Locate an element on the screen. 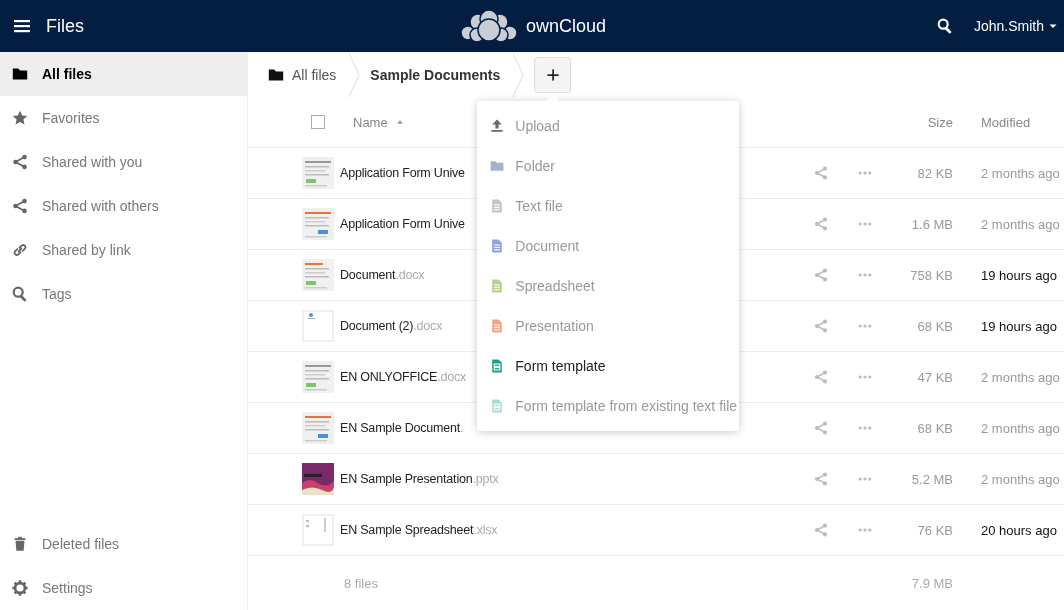 The image size is (1064, 610). menu-item: Spreadsheet is located at coordinates (608, 285).